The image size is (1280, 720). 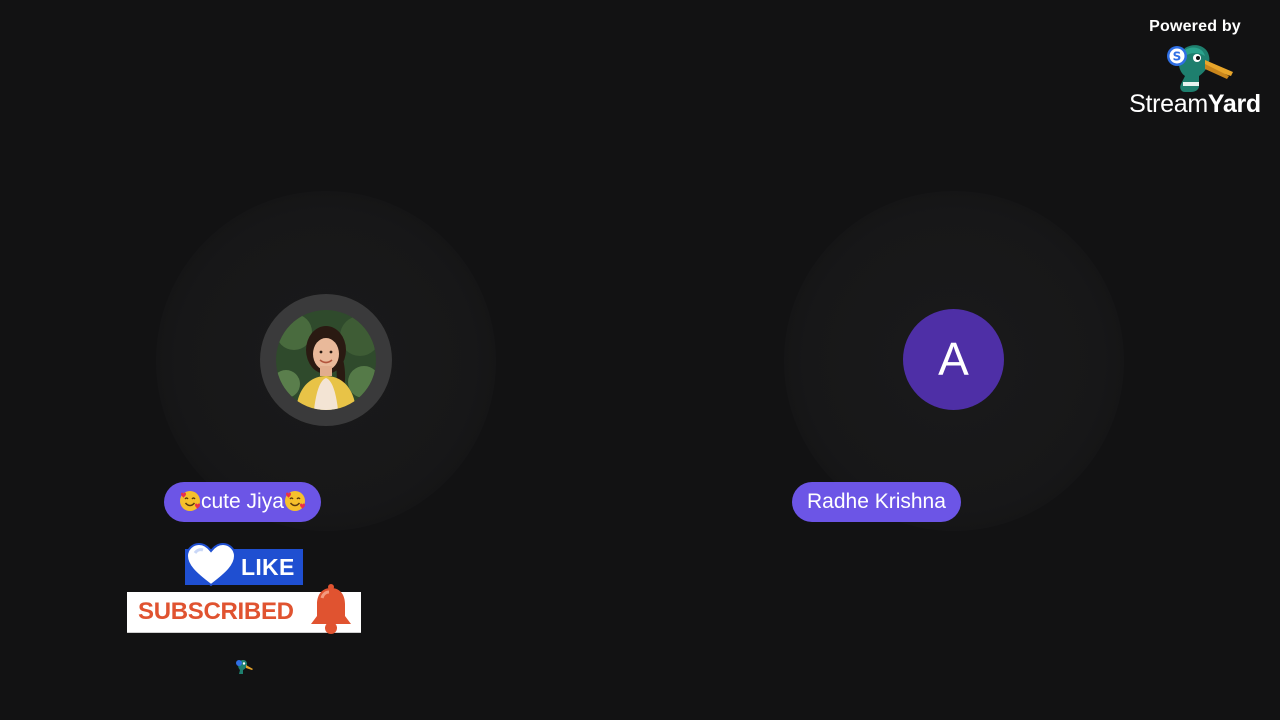 What do you see at coordinates (1195, 26) in the screenshot?
I see `powered-by-label: Powered by` at bounding box center [1195, 26].